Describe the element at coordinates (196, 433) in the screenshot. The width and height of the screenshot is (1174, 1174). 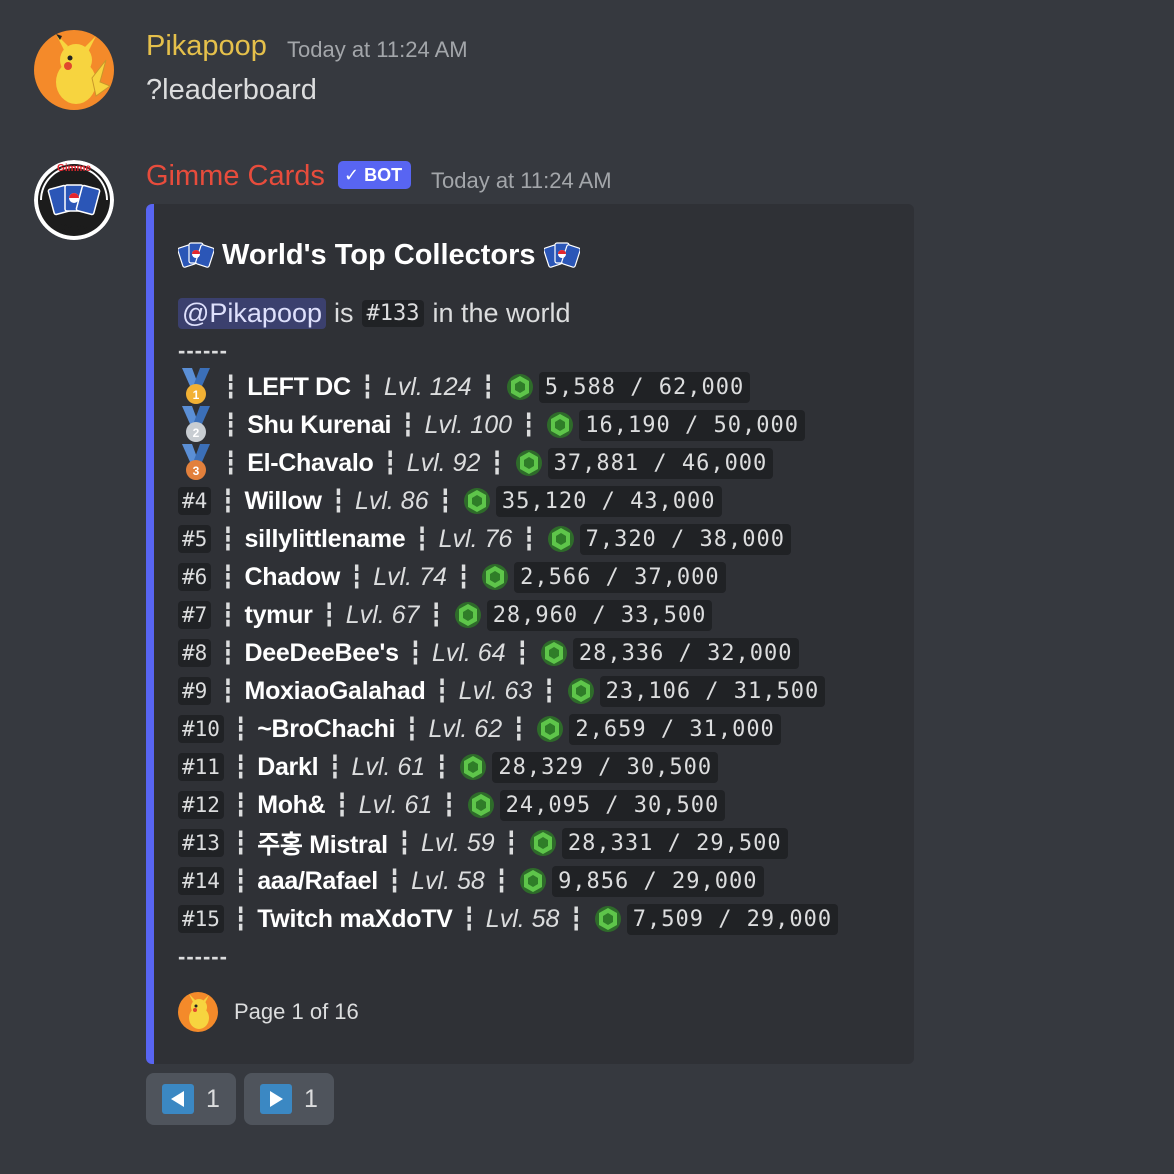
I see `medal-number: 2` at that location.